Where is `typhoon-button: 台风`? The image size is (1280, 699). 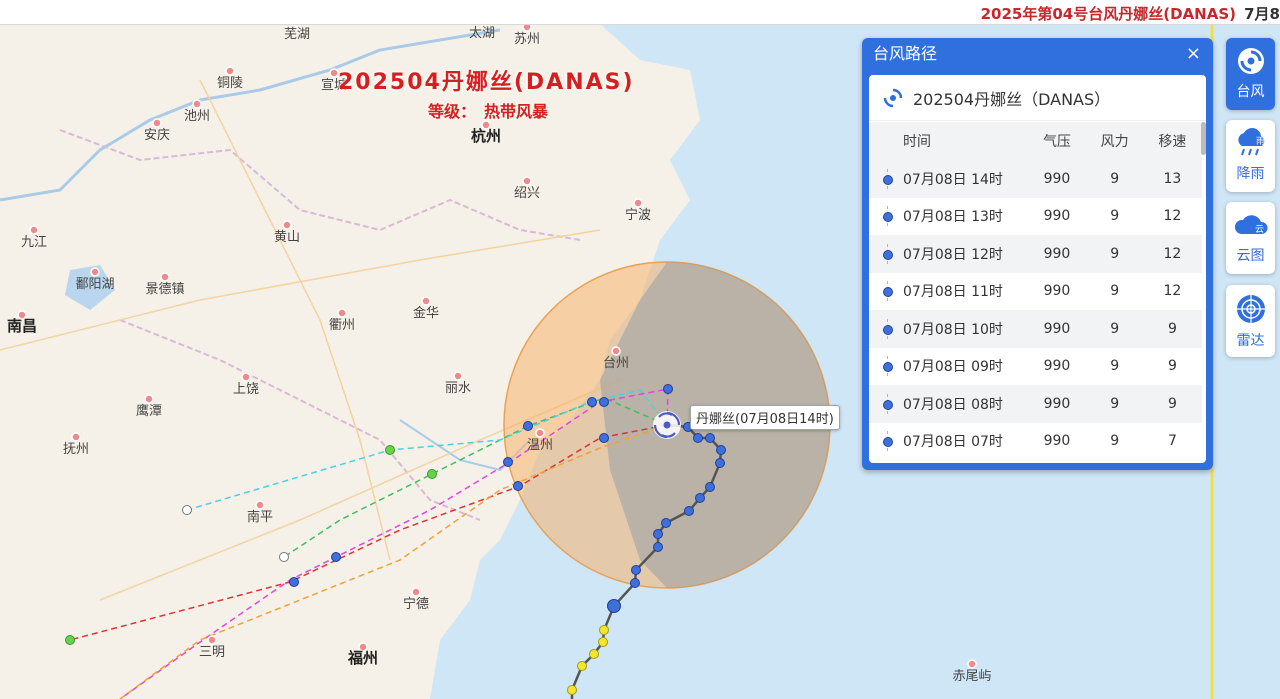 typhoon-button: 台风 is located at coordinates (1250, 74).